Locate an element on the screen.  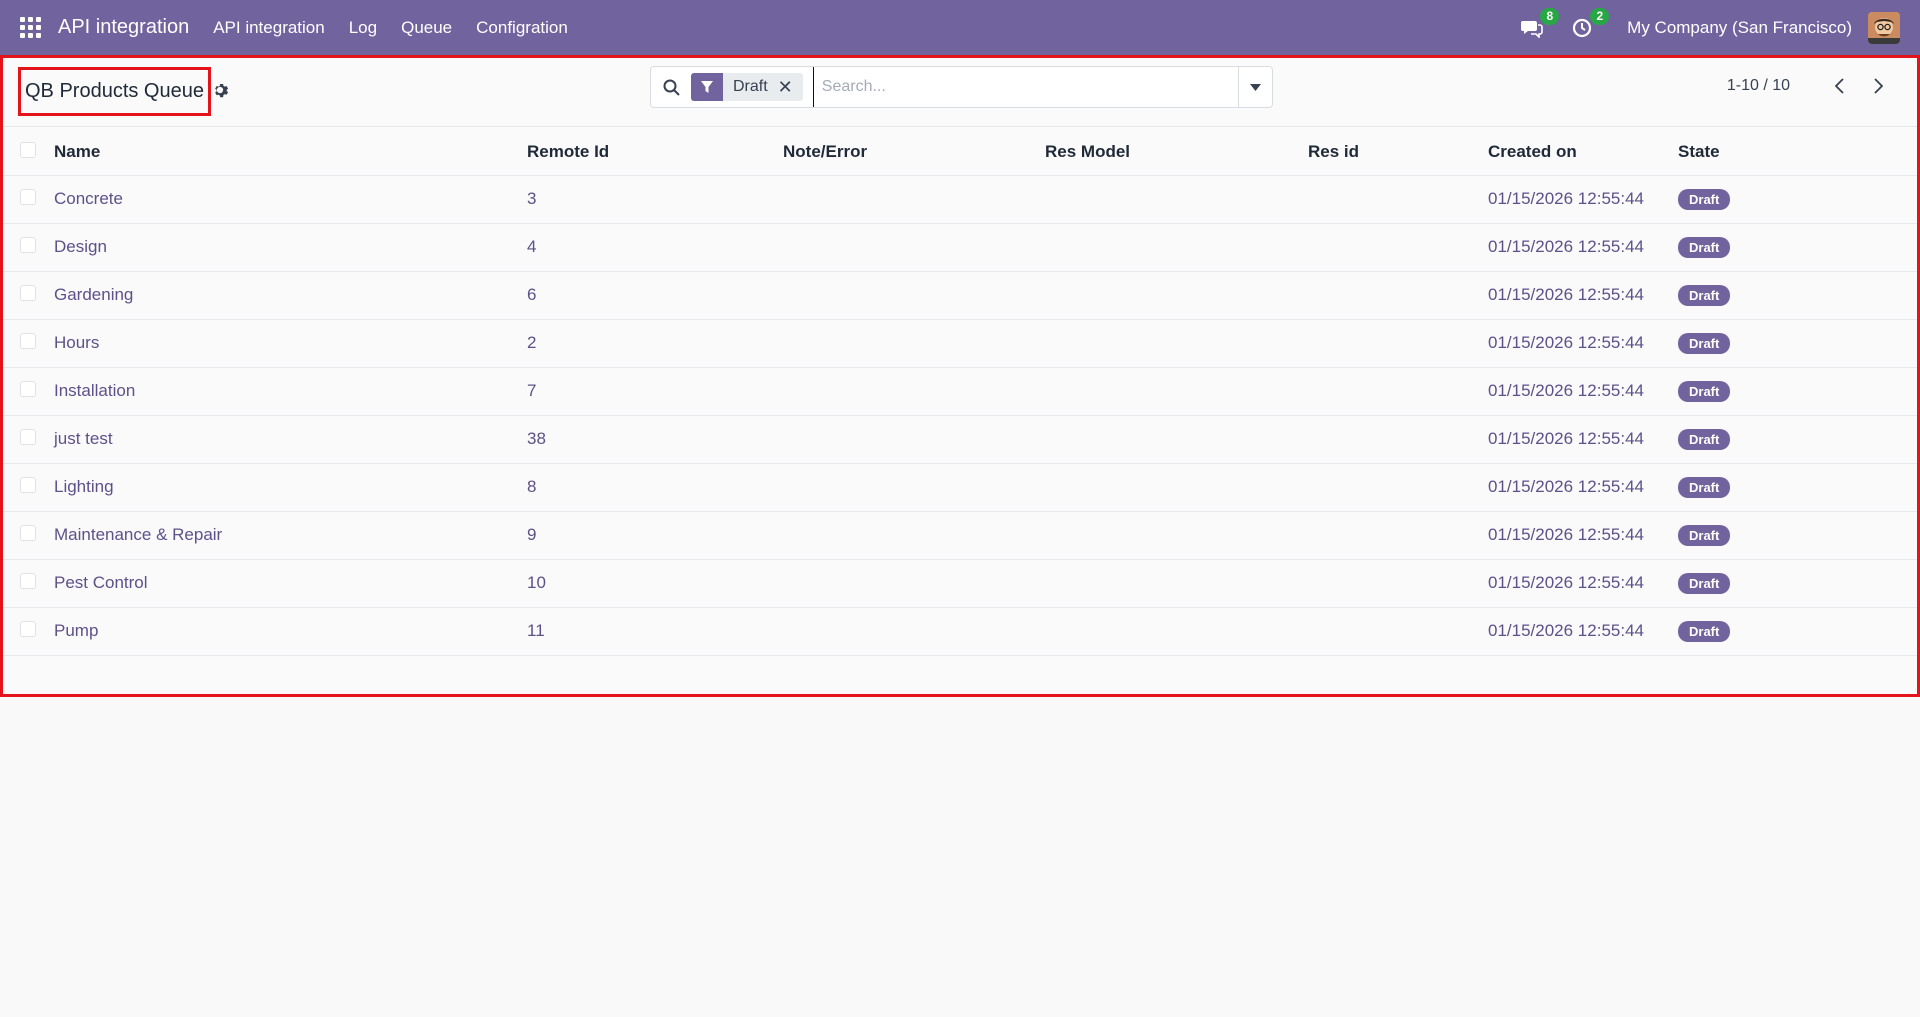
menu-log: Log is located at coordinates (363, 28).